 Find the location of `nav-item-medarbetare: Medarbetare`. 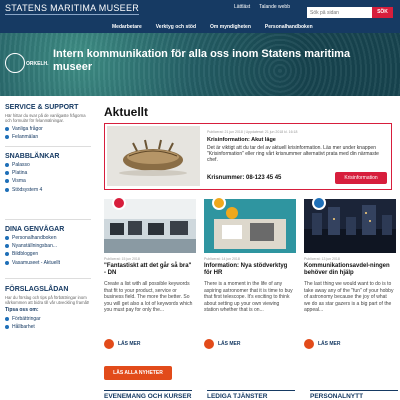

nav-item-medarbetare: Medarbetare is located at coordinates (127, 27).